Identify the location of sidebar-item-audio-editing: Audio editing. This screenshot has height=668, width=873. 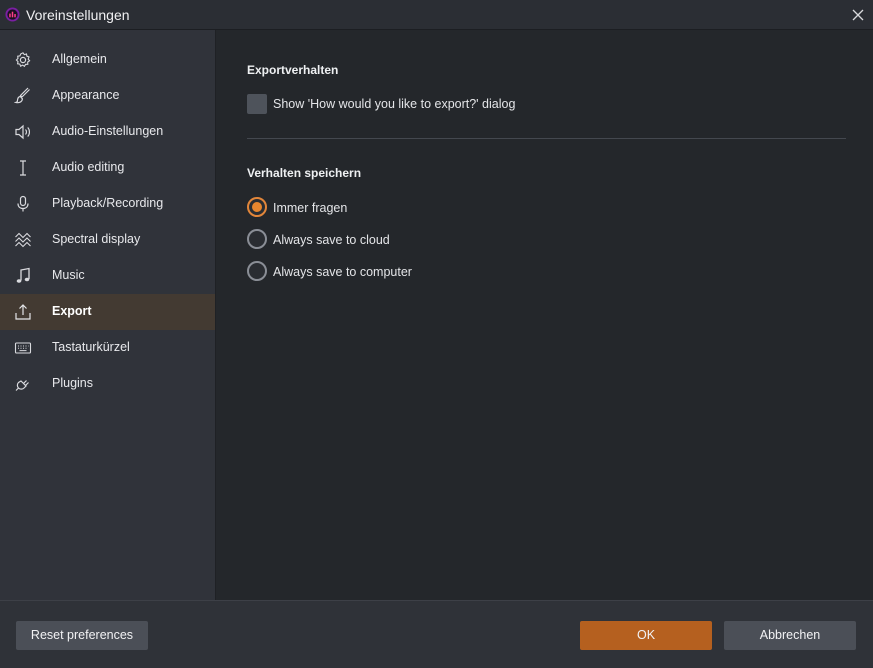
(107, 168).